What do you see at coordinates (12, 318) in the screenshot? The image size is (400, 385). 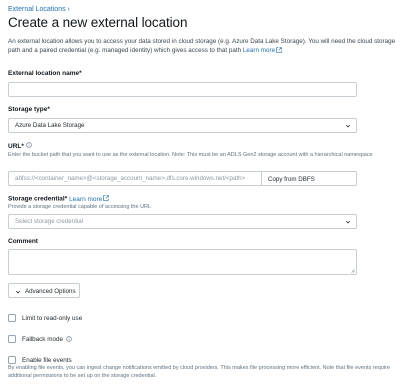 I see `read-only-checkbox` at bounding box center [12, 318].